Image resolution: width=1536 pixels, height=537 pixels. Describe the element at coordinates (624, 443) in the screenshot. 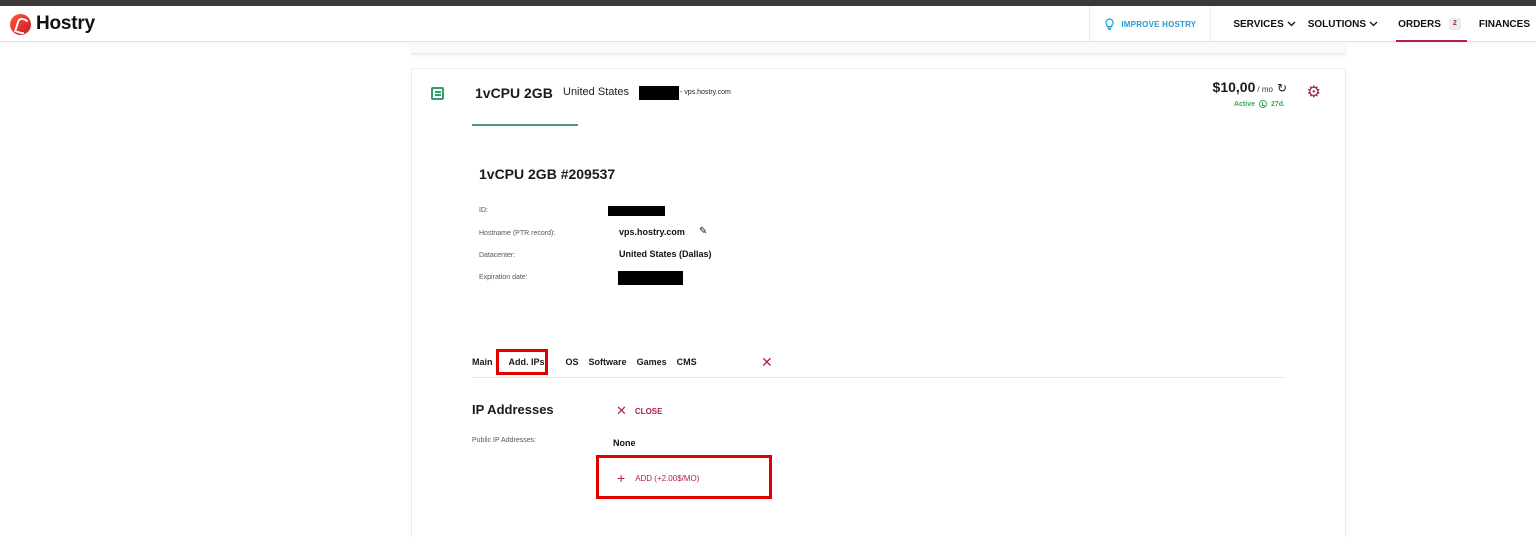

I see `public-ip-value: None` at that location.